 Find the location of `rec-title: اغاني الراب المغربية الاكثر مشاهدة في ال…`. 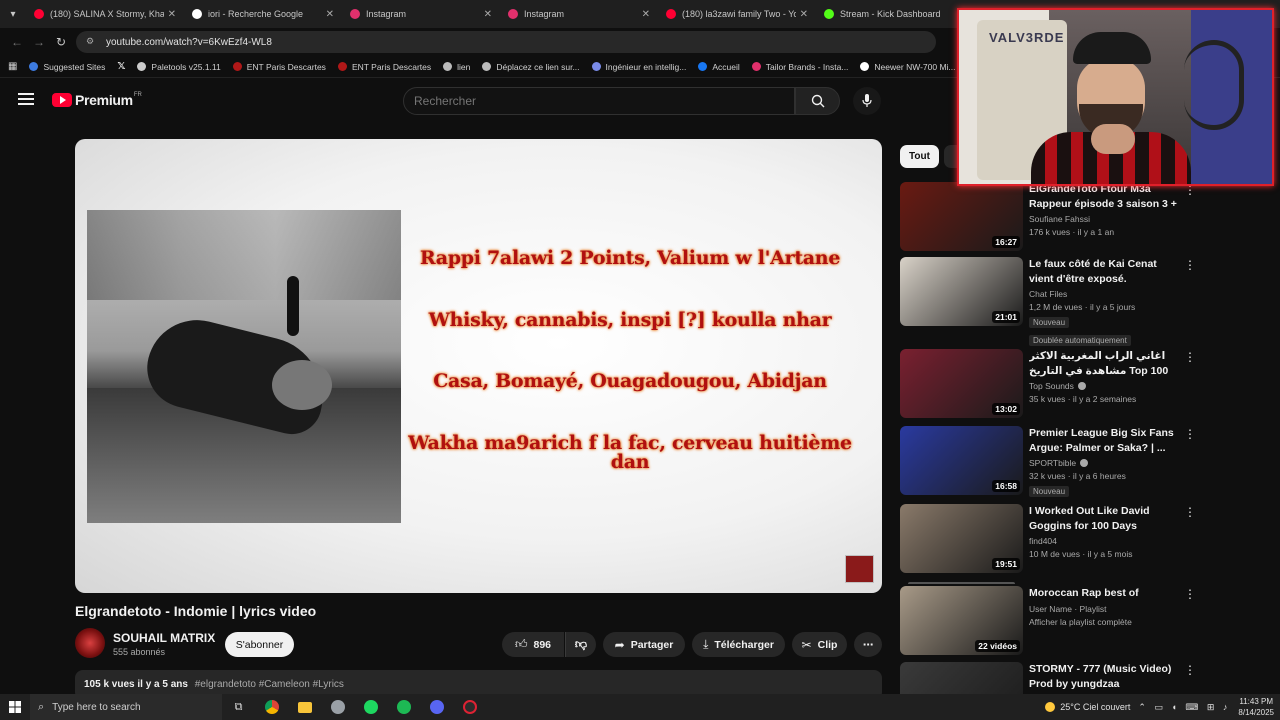

rec-title: اغاني الراب المغربية الاكثر مشاهدة في ال… is located at coordinates (1105, 363).